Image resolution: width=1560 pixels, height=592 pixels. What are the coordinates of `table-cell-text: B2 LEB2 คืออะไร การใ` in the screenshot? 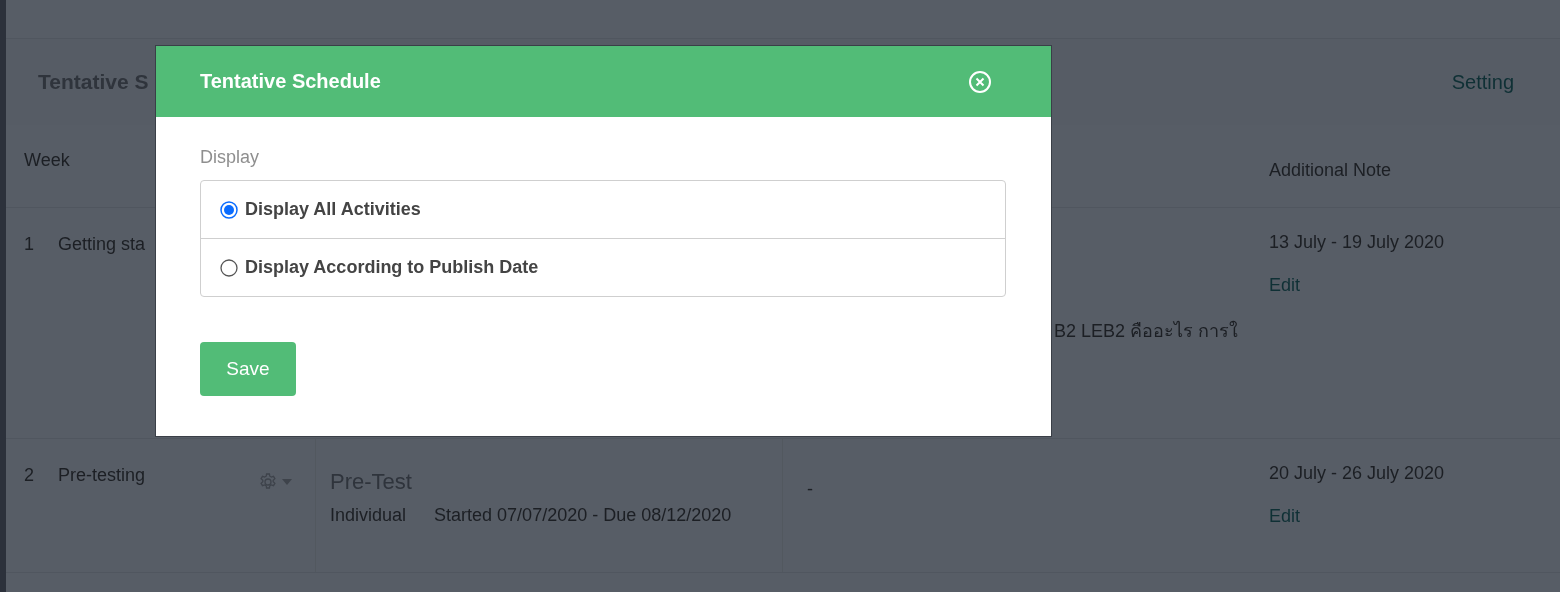 It's located at (1145, 331).